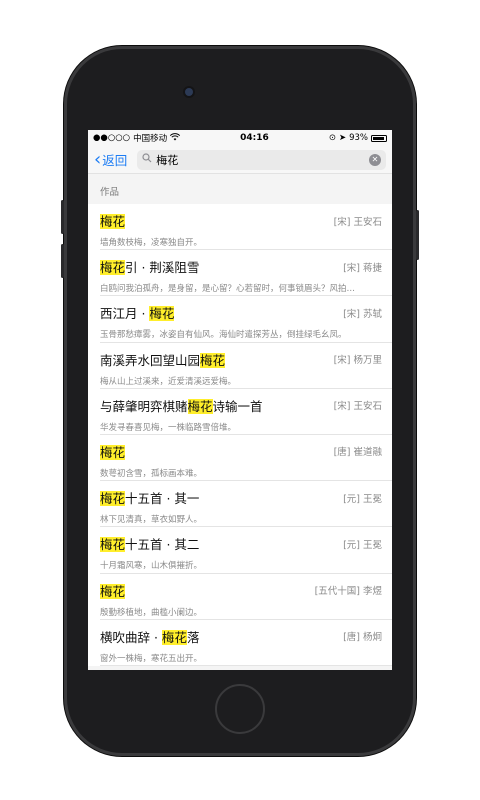 The height and width of the screenshot is (800, 480). Describe the element at coordinates (240, 227) in the screenshot. I see `list-item: 梅花 [宋] 王安石 墙角数枝梅，凌寒独自开。` at that location.